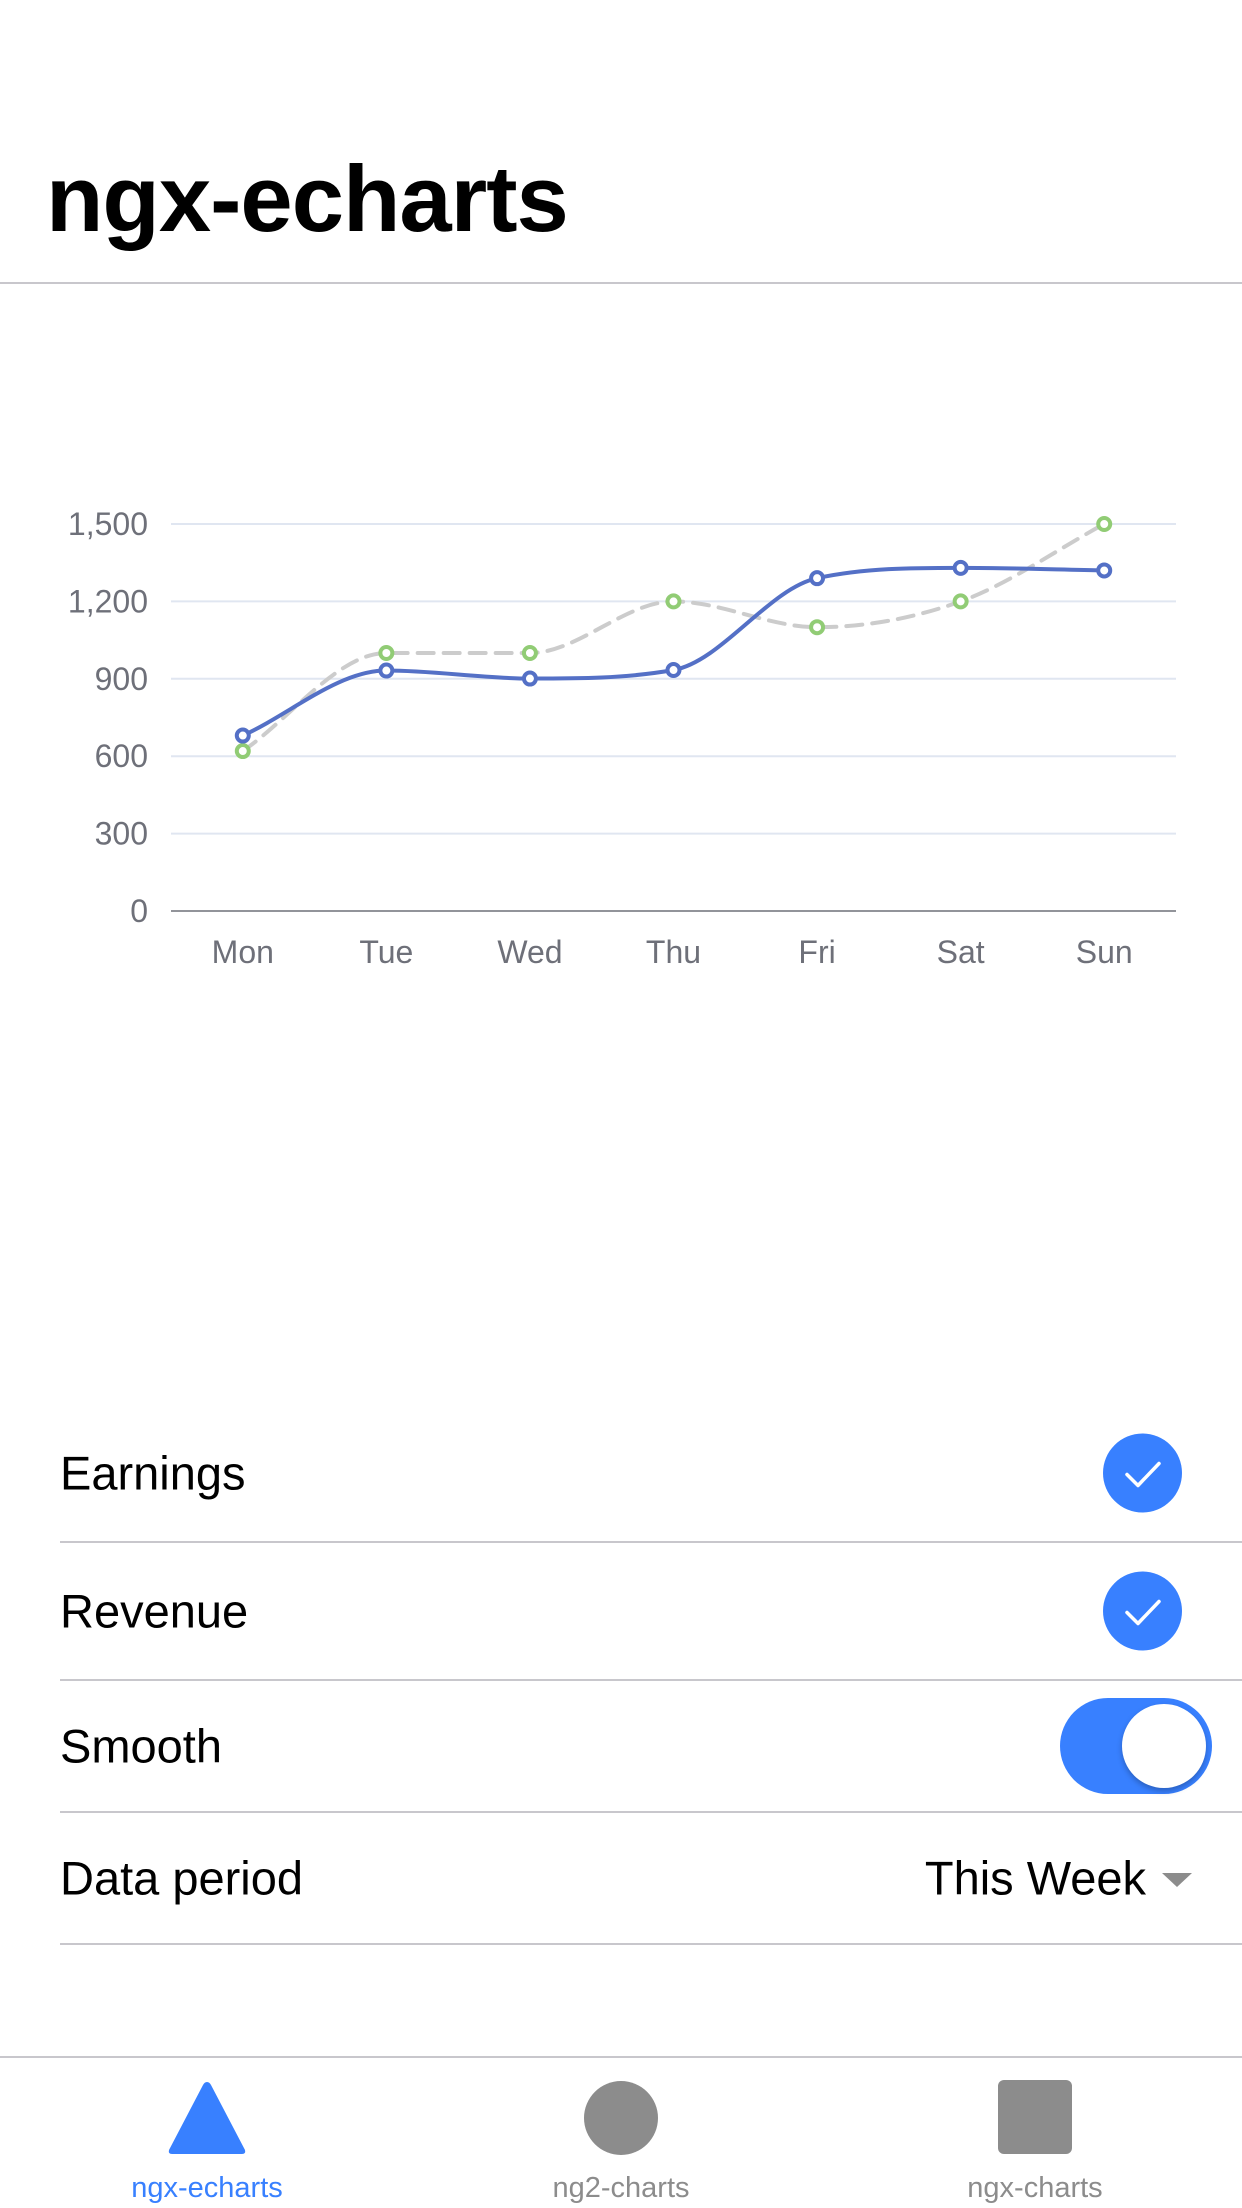 The width and height of the screenshot is (1242, 2208). I want to click on y-tick-label: 600, so click(121, 756).